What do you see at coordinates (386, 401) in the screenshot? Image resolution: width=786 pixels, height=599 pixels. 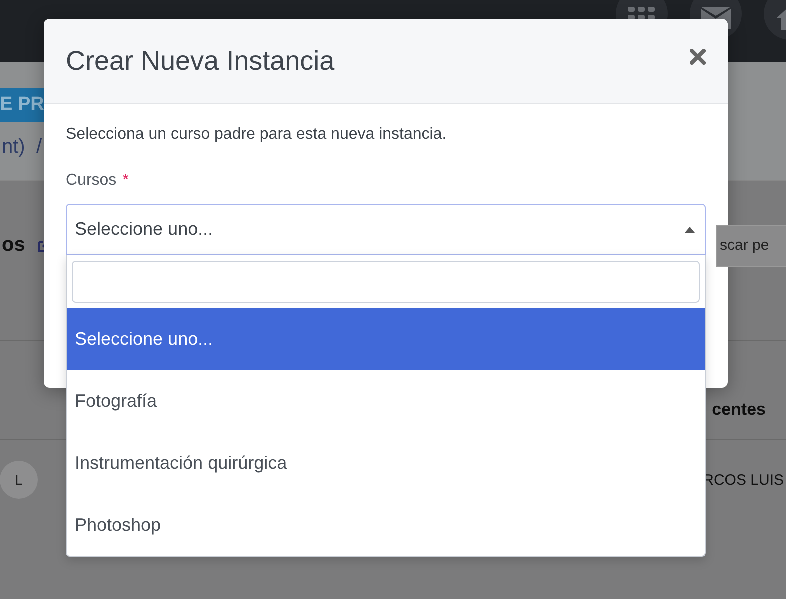 I see `dropdown-option: Fotografía` at bounding box center [386, 401].